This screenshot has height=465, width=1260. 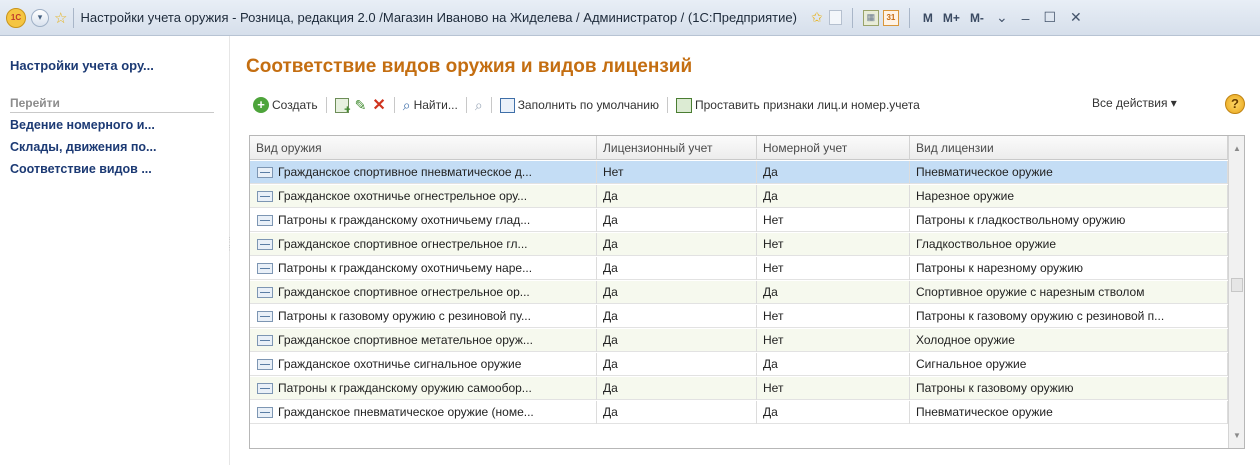 I want to click on table-cell: Патроны к газовому оружию, so click(x=1069, y=388).